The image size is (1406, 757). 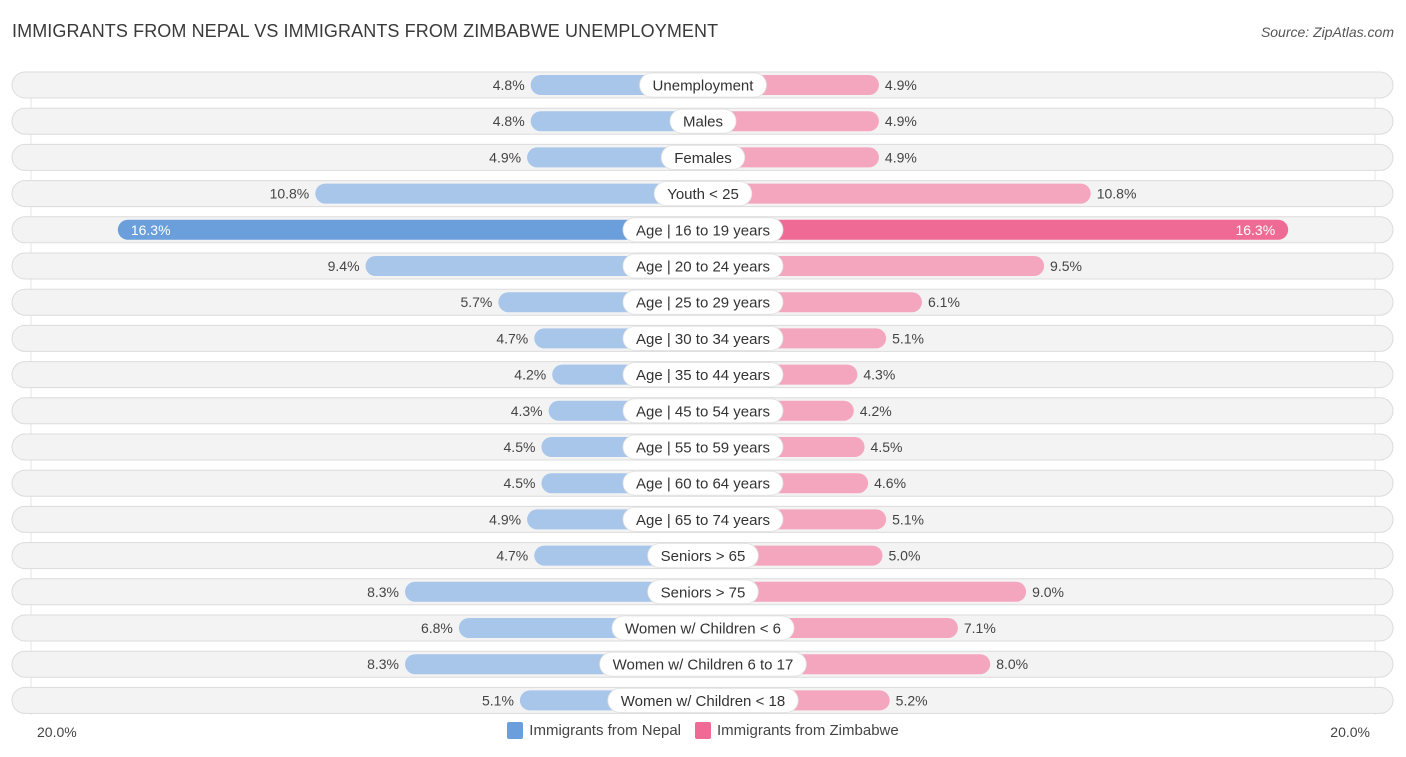 I want to click on value-label-zimbabwe: 4.5%, so click(x=887, y=447).